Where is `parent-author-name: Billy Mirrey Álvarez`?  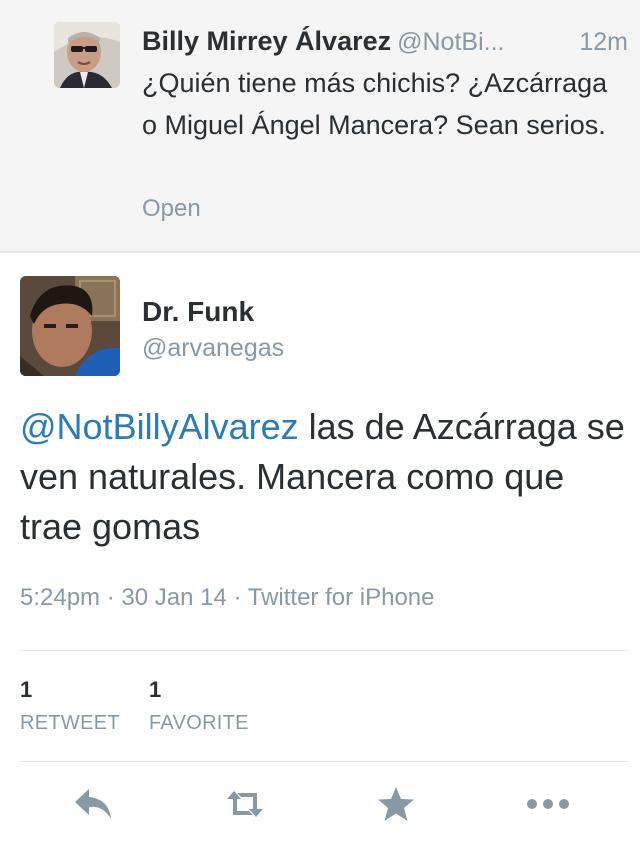 parent-author-name: Billy Mirrey Álvarez is located at coordinates (266, 41).